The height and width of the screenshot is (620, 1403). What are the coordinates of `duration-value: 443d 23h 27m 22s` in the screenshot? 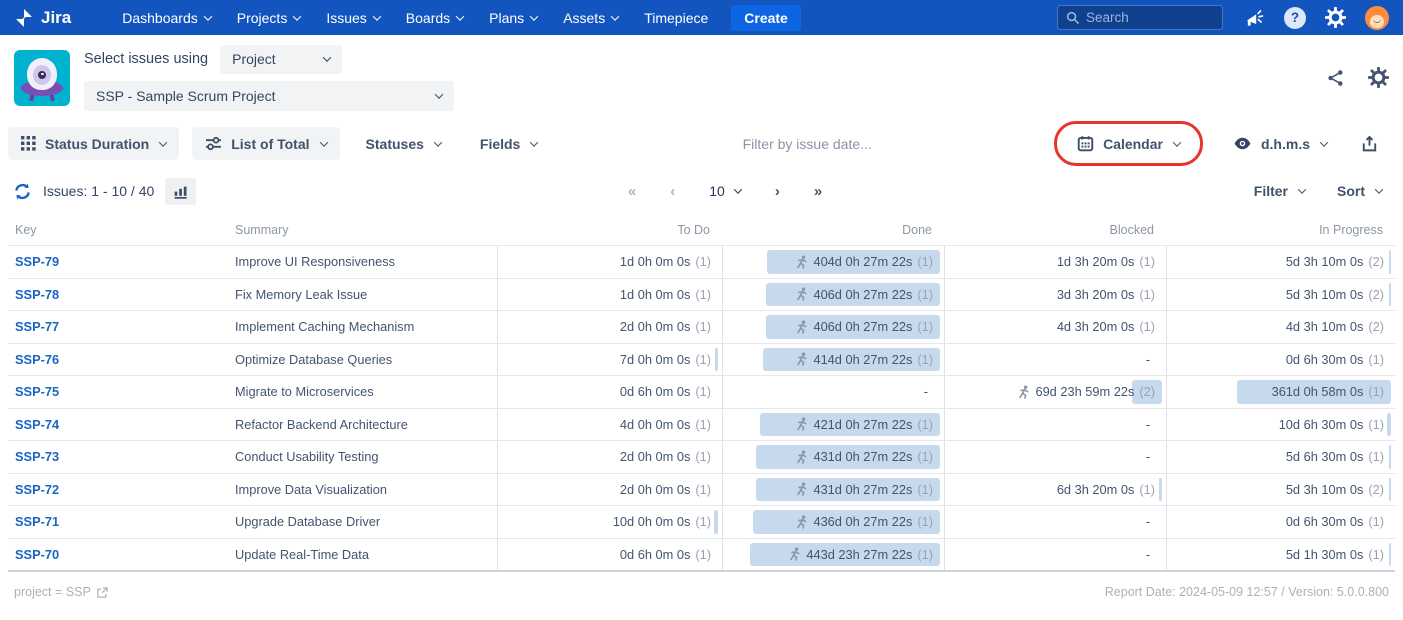 It's located at (859, 554).